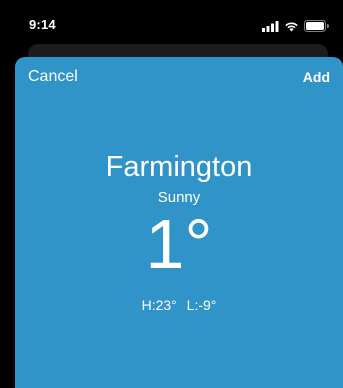 This screenshot has height=388, width=343. What do you see at coordinates (159, 305) in the screenshot?
I see `high-temperature: H:23°` at bounding box center [159, 305].